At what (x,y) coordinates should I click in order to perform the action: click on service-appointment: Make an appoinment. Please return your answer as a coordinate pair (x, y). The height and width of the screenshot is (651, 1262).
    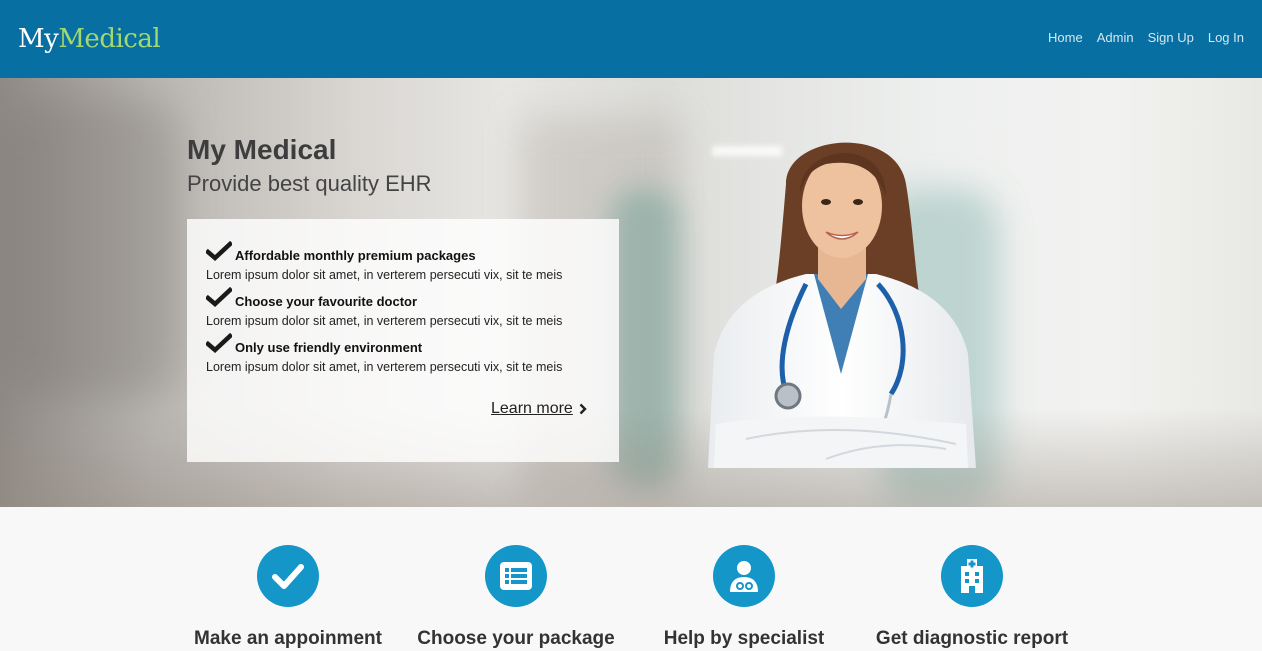
    Looking at the image, I should click on (288, 598).